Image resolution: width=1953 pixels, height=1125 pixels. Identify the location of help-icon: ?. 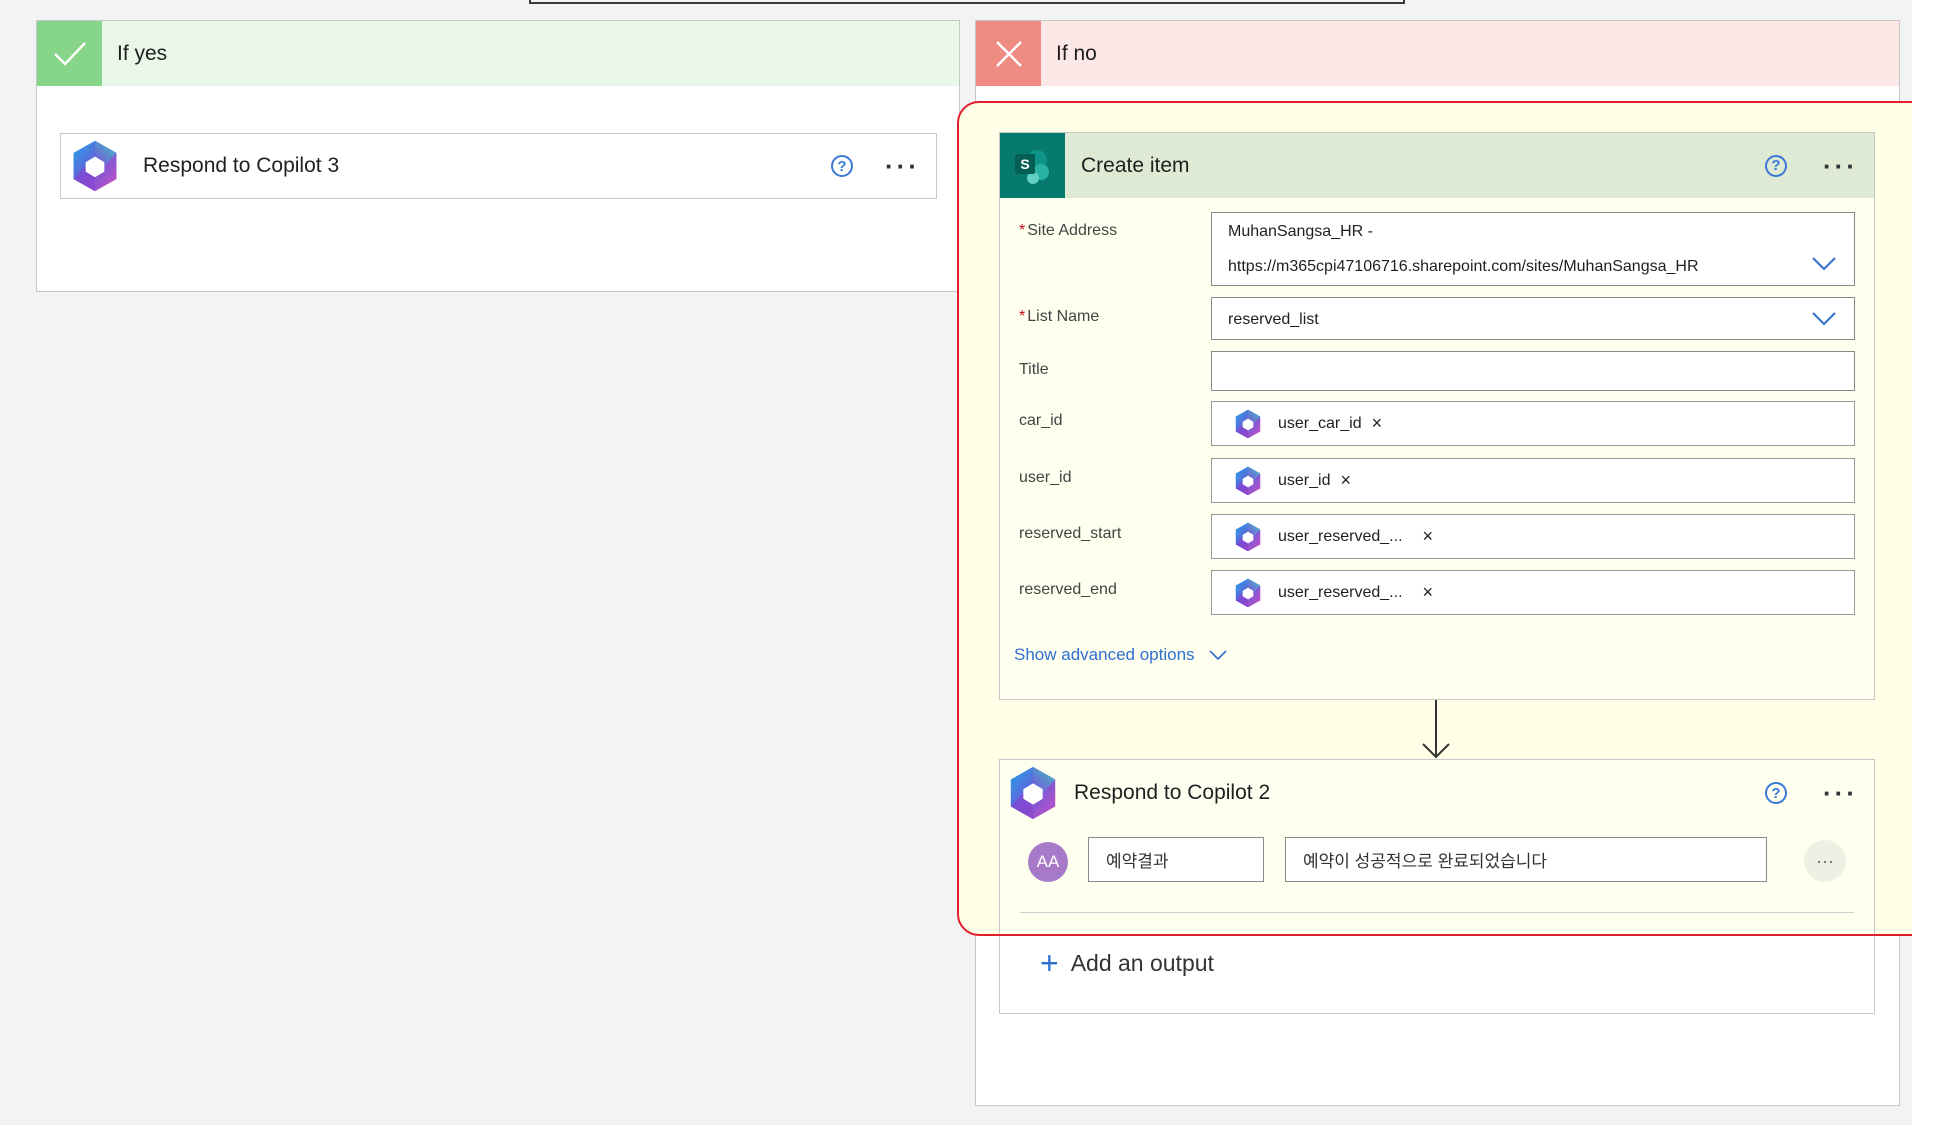
(842, 166).